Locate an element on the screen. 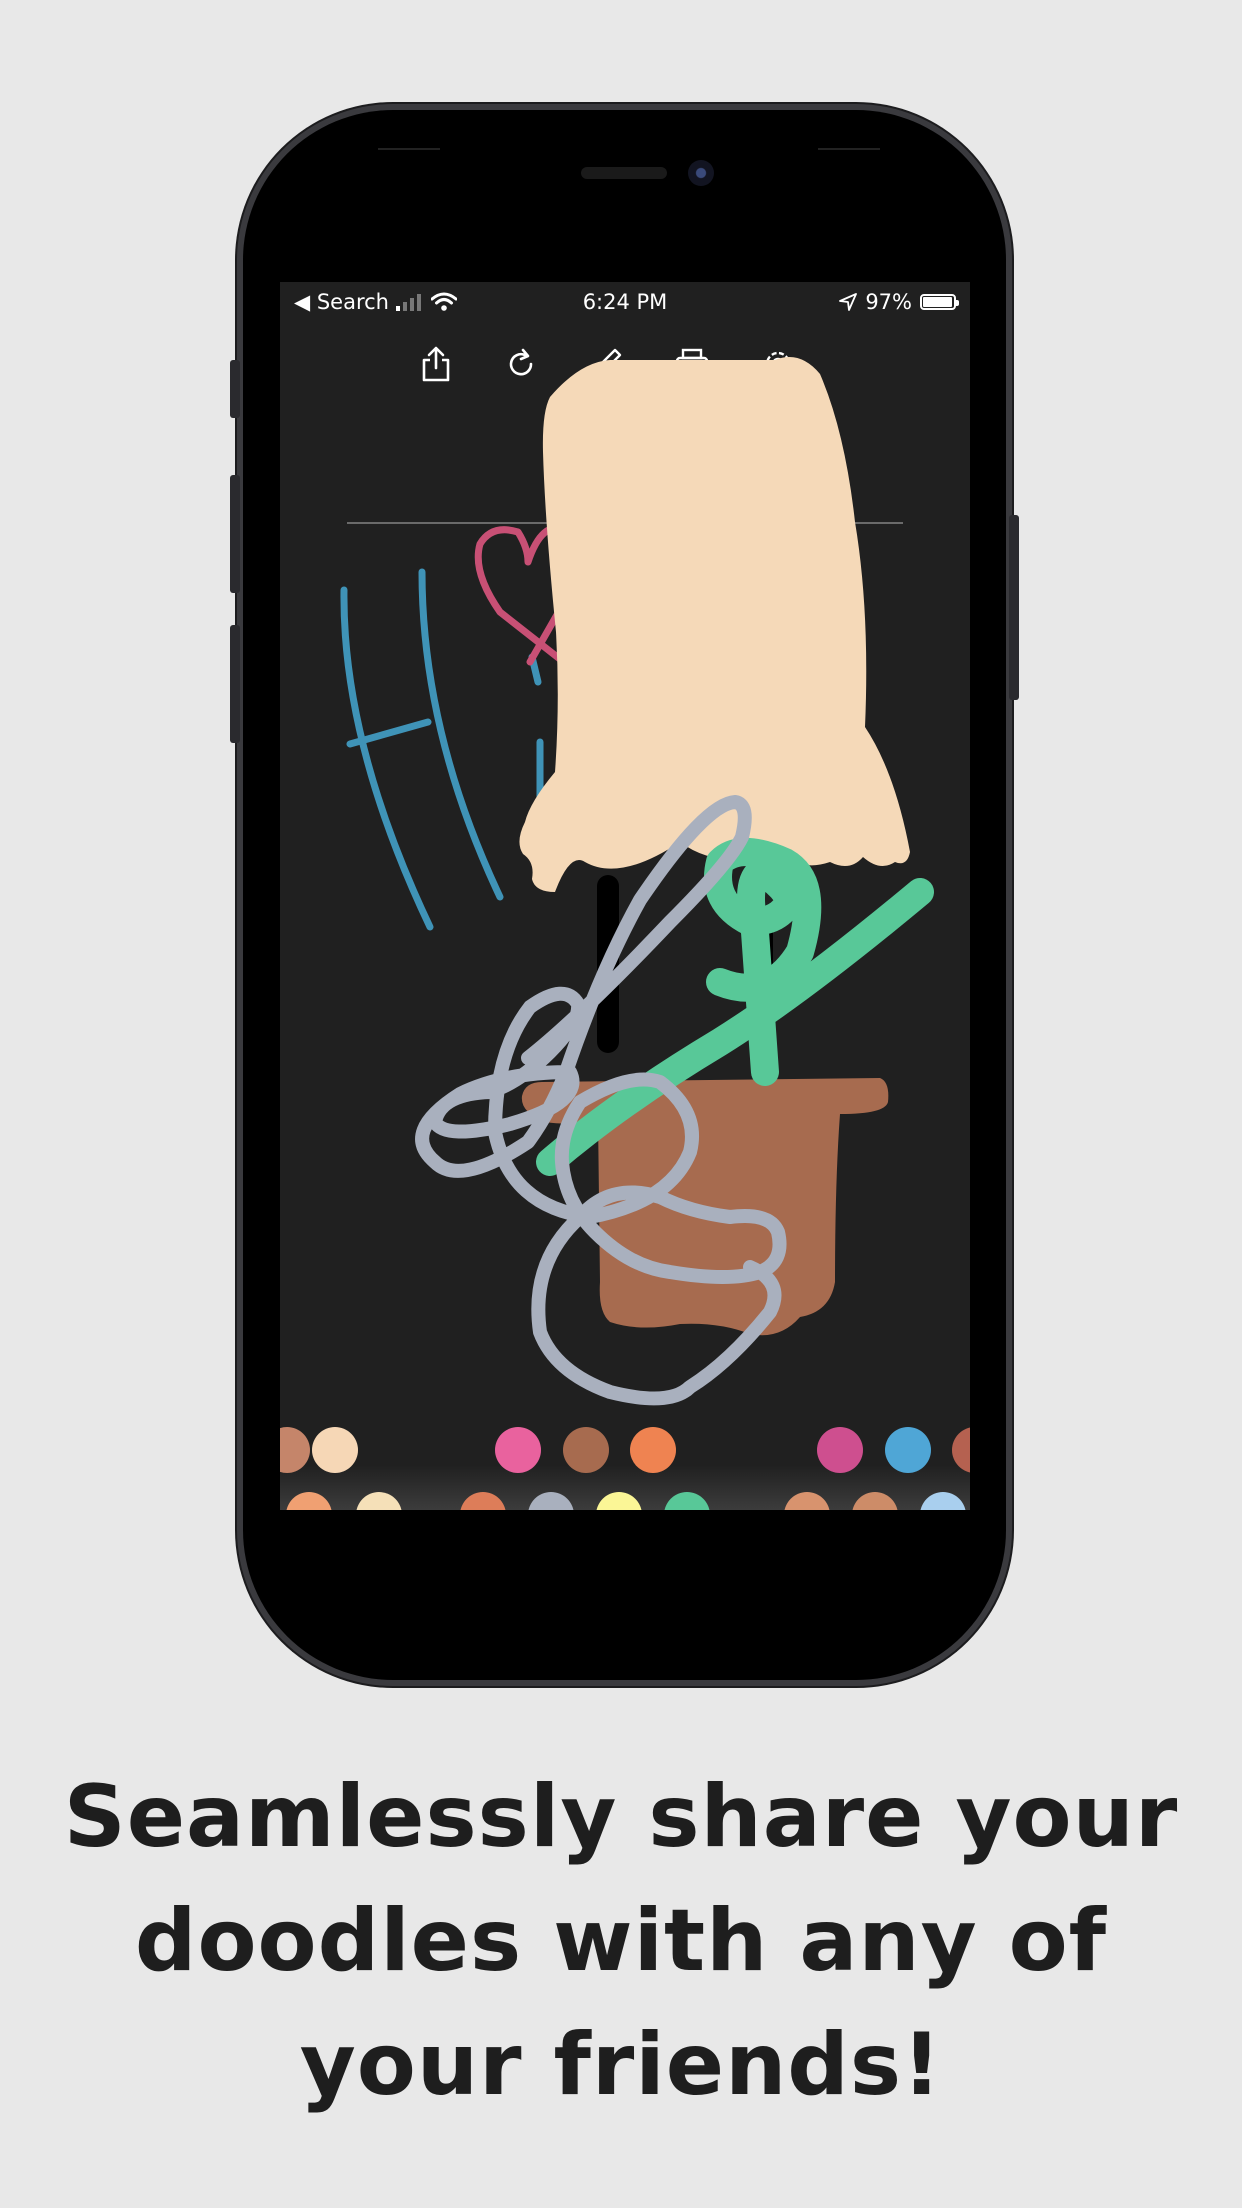  front-camera is located at coordinates (701, 173).